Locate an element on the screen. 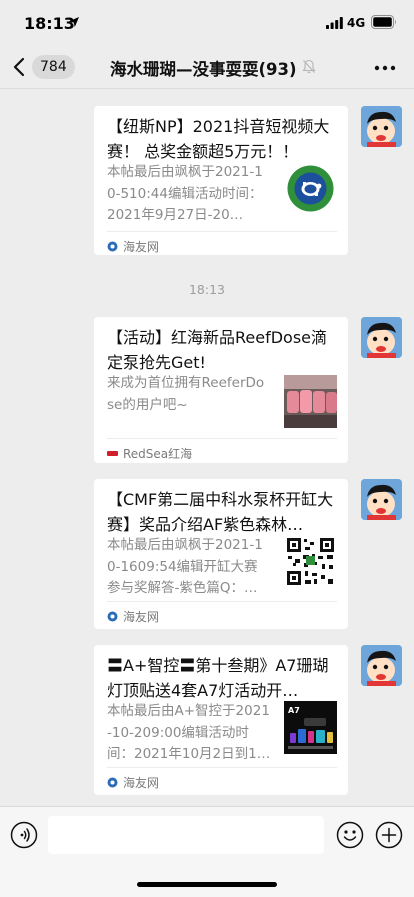 The image size is (414, 897). time-divider: 18:13 is located at coordinates (207, 289).